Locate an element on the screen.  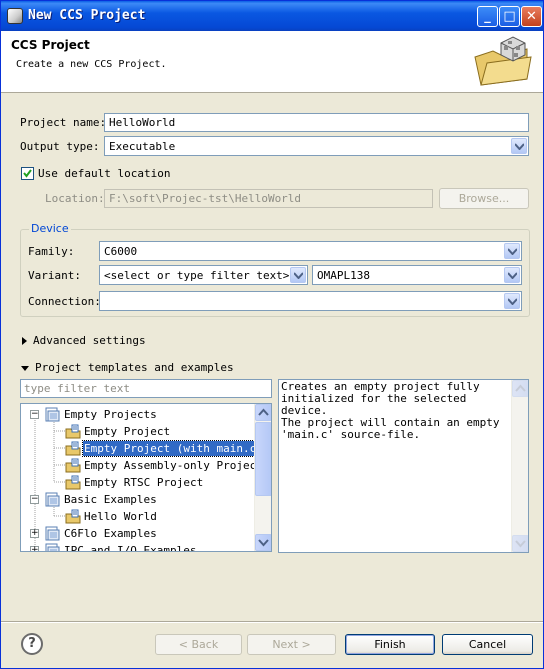
tree-template-item: Empty Assembly-only Project is located at coordinates (138, 465).